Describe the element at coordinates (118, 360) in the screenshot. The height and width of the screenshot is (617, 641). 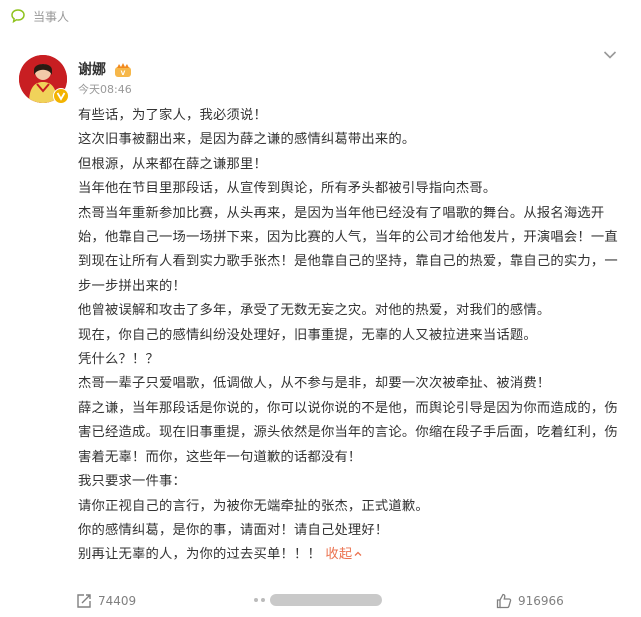
I see `post-paragraph: 凭什么？！？` at that location.